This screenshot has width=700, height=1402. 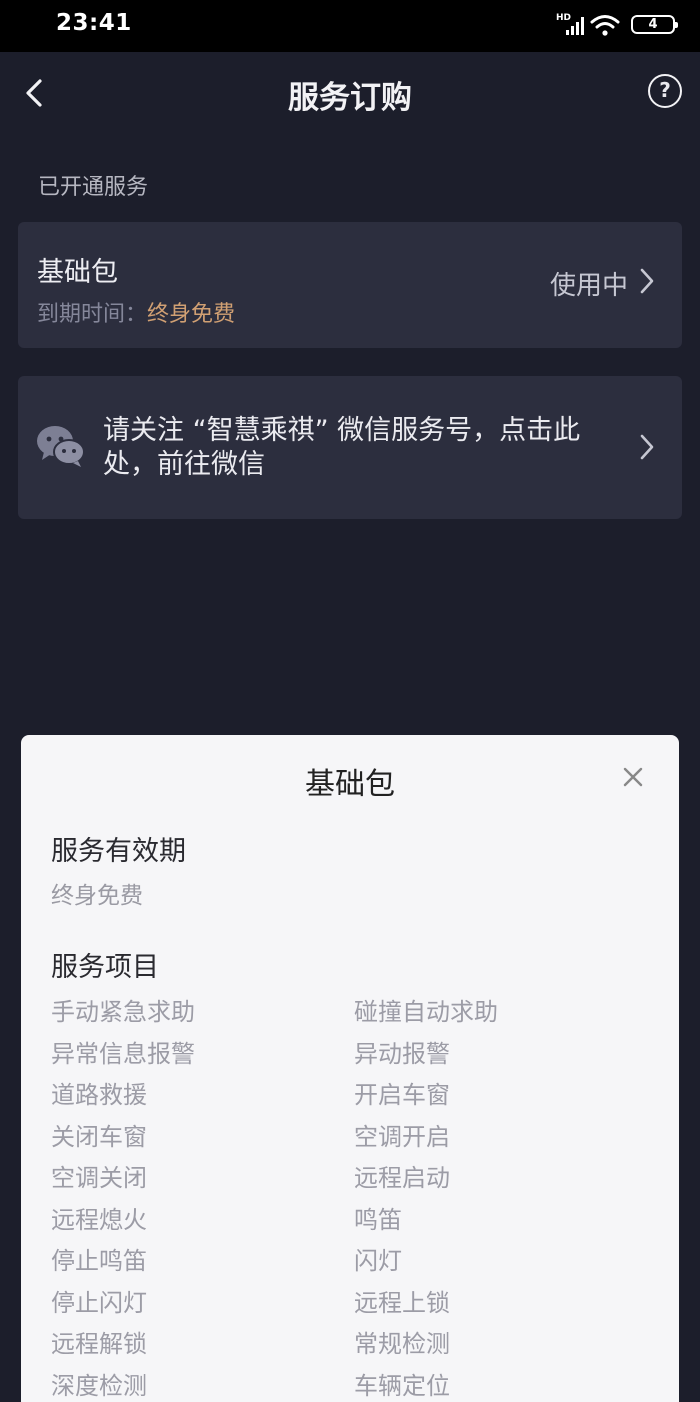 What do you see at coordinates (350, 26) in the screenshot?
I see `status-bar: 23:41 HD 4` at bounding box center [350, 26].